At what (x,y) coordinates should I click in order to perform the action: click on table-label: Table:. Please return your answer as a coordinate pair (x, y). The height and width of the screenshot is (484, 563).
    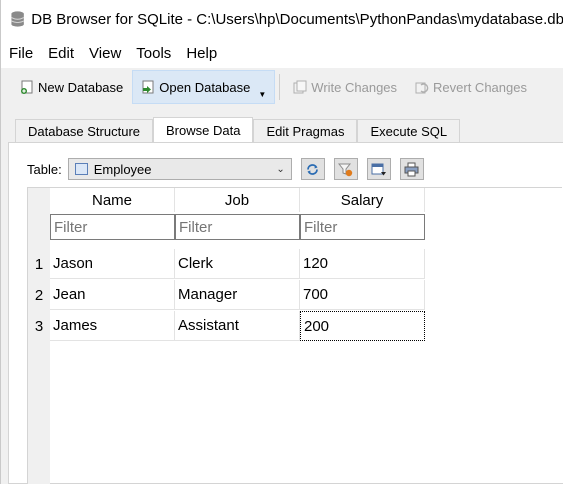
    Looking at the image, I should click on (44, 169).